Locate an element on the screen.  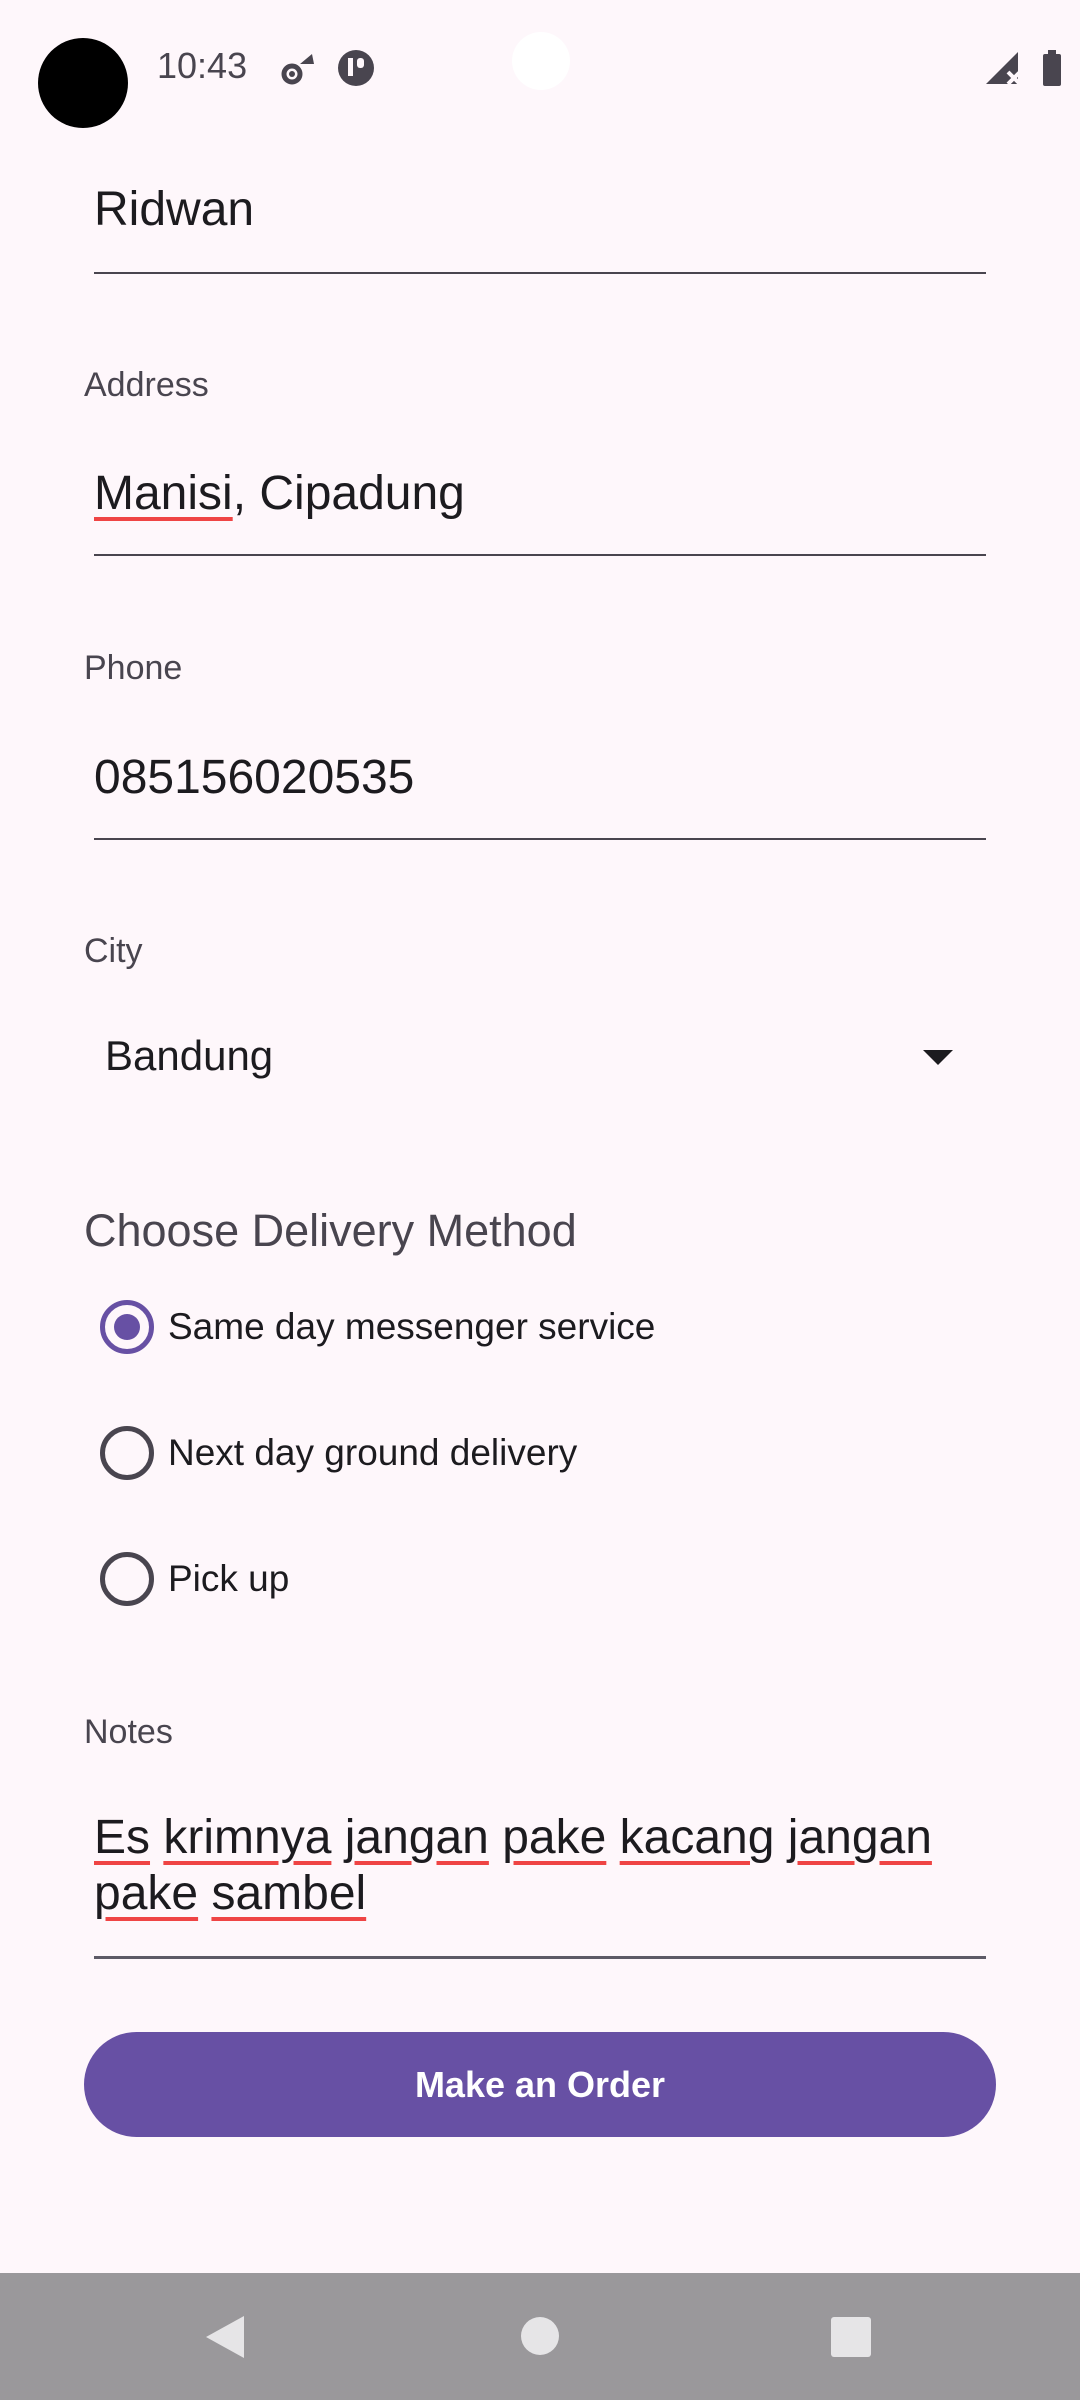
delivery-option-label: Next day ground delivery is located at coordinates (373, 1452).